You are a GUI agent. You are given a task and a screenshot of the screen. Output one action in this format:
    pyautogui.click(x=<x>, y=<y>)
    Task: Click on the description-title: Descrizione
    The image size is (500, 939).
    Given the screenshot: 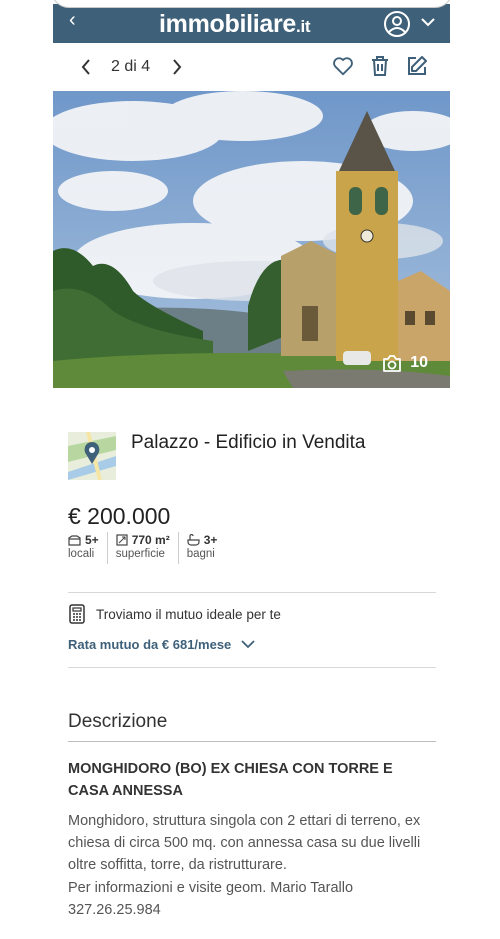 What is the action you would take?
    pyautogui.click(x=118, y=721)
    